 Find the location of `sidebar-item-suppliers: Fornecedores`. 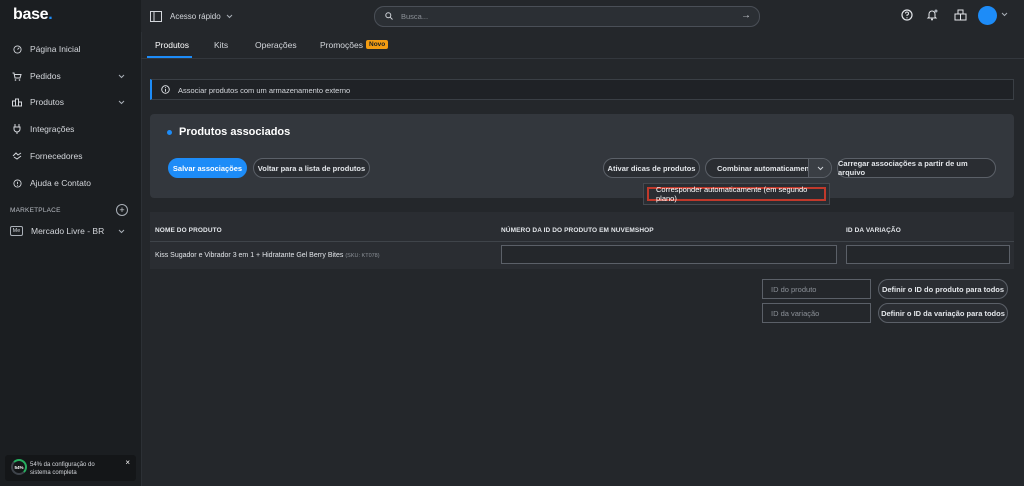

sidebar-item-suppliers: Fornecedores is located at coordinates (70, 156).